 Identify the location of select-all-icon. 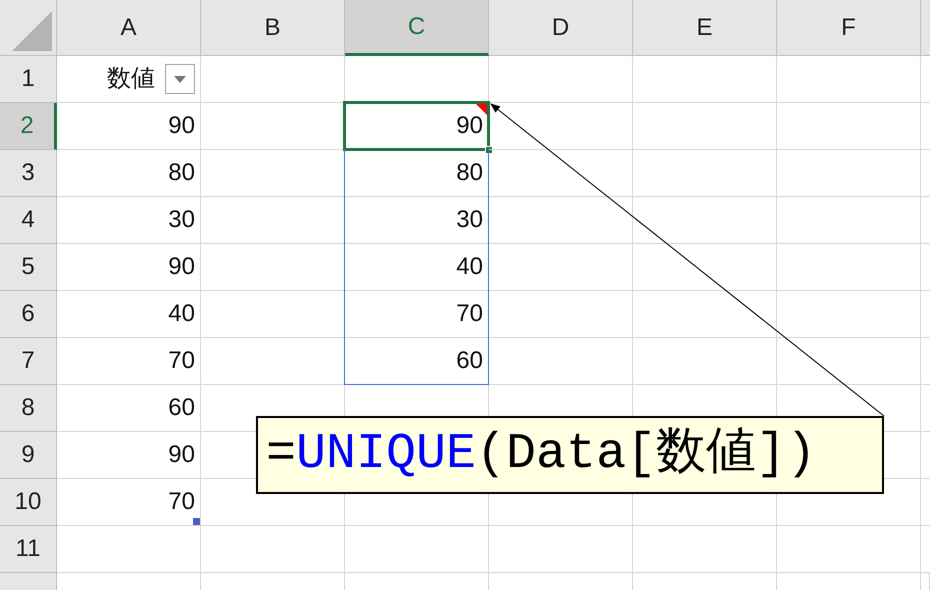
(32, 31).